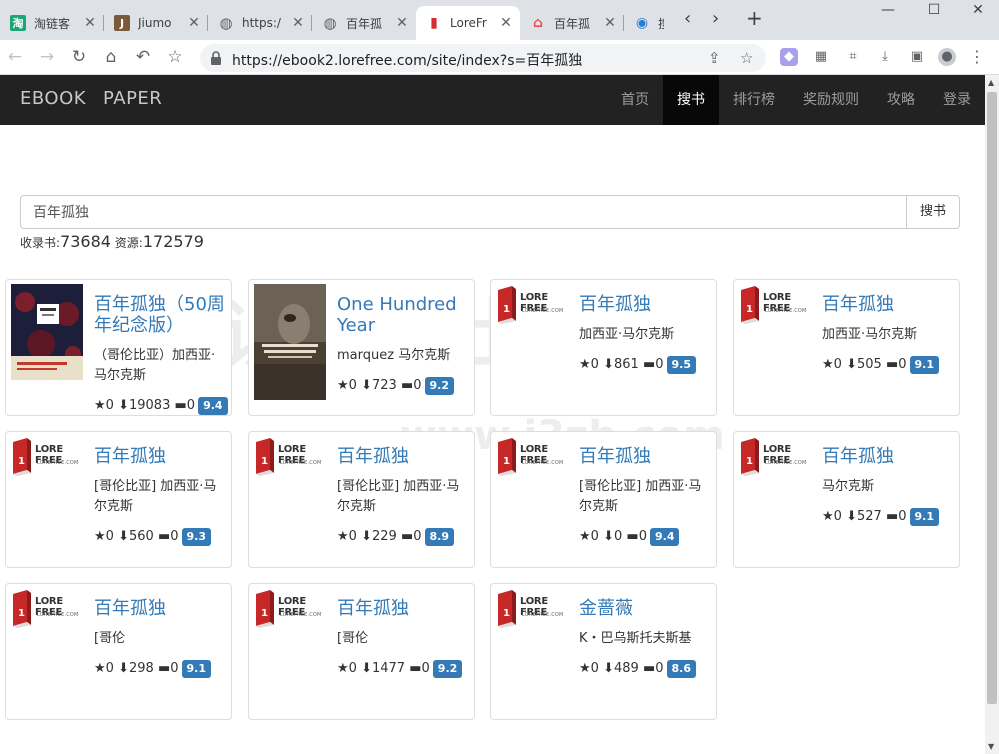 The width and height of the screenshot is (999, 754). Describe the element at coordinates (635, 100) in the screenshot. I see `menu-home: 首页` at that location.